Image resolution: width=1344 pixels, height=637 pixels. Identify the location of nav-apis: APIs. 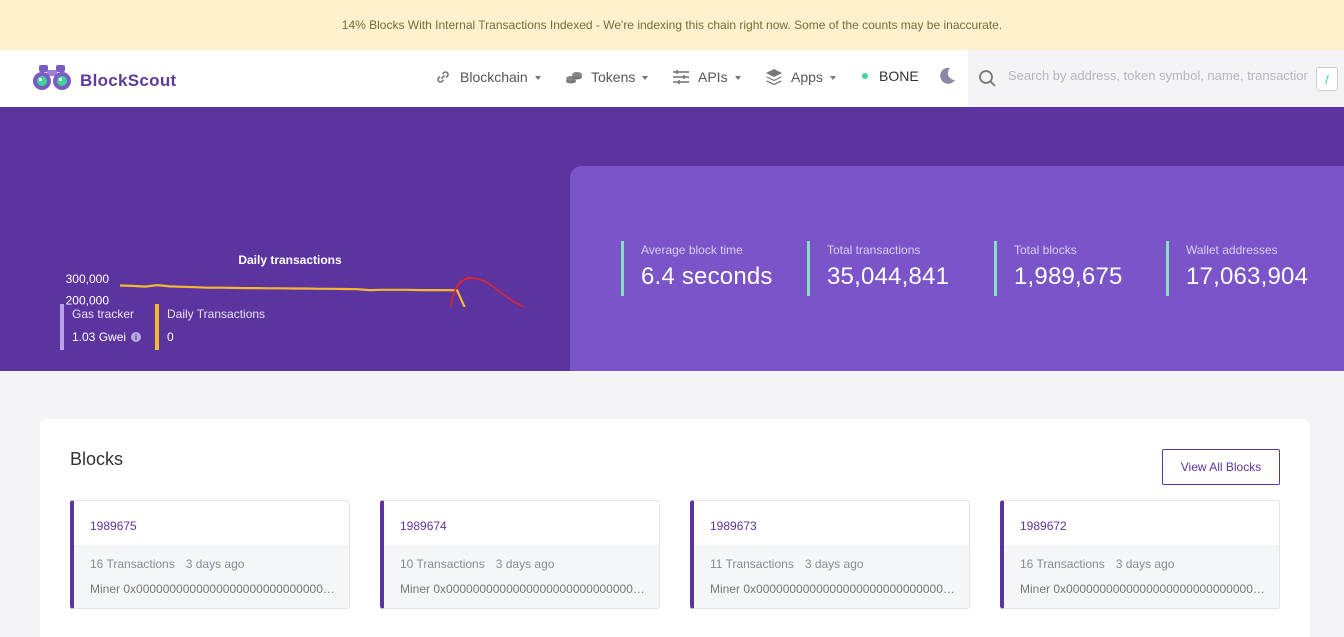
(706, 77).